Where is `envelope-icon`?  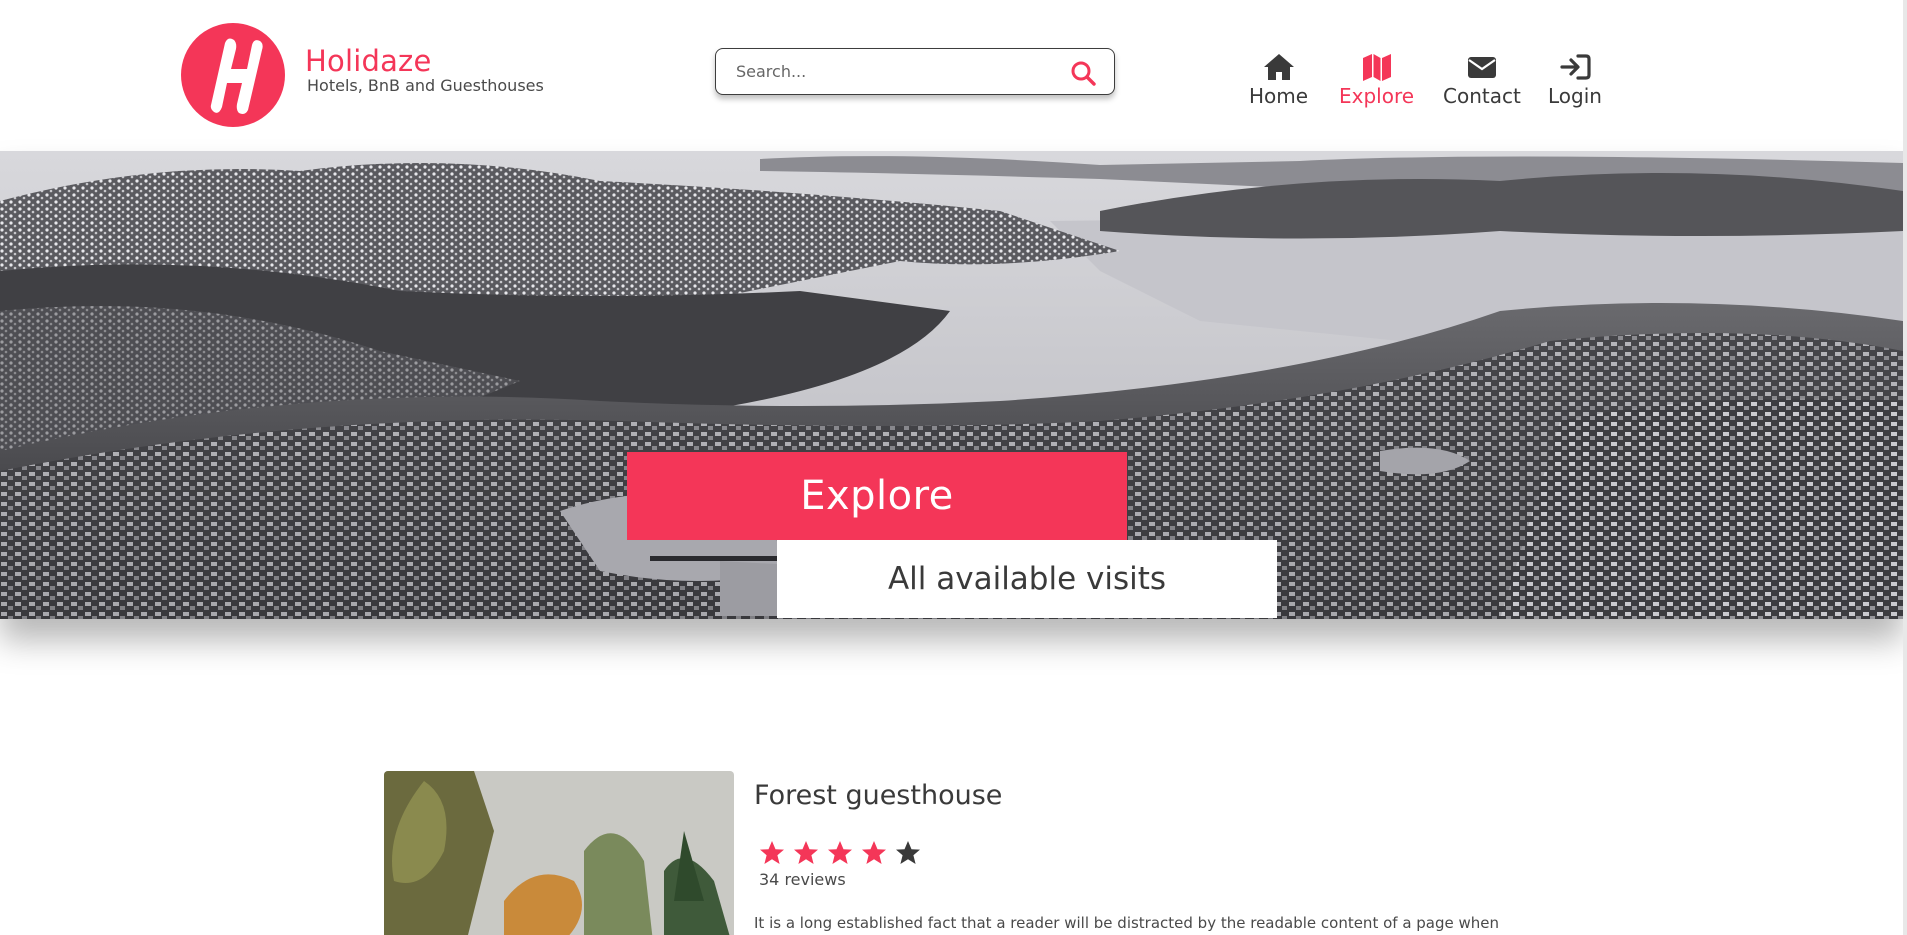 envelope-icon is located at coordinates (1481, 67).